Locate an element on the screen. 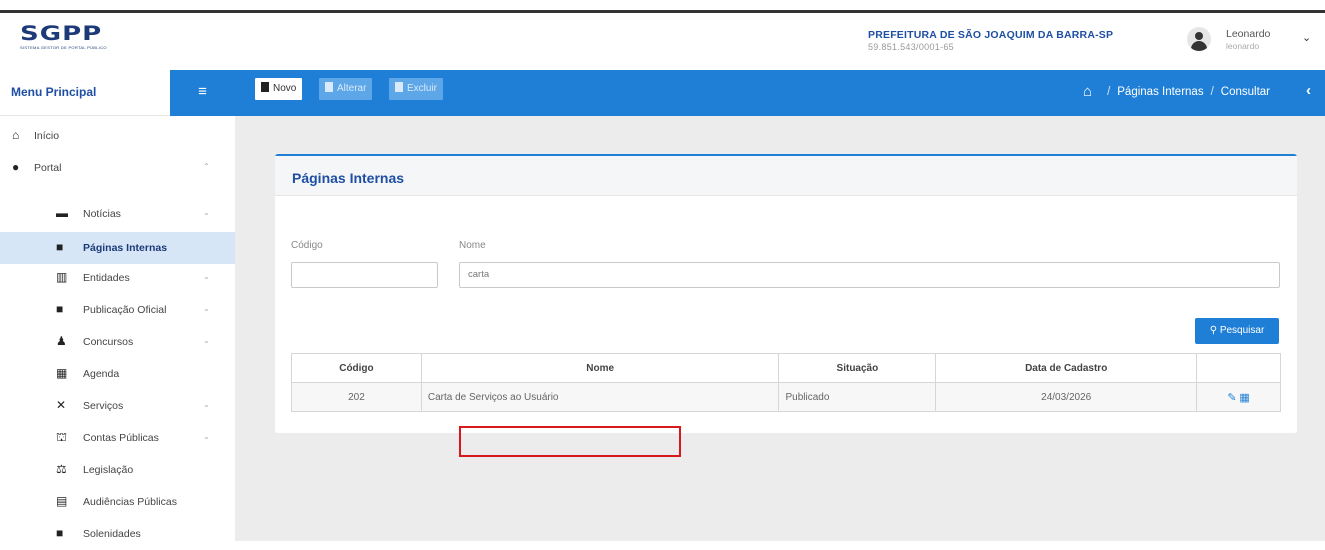 This screenshot has height=550, width=1325. sidebar-item-servicos: ✕ Serviços ⌄ is located at coordinates (117, 406).